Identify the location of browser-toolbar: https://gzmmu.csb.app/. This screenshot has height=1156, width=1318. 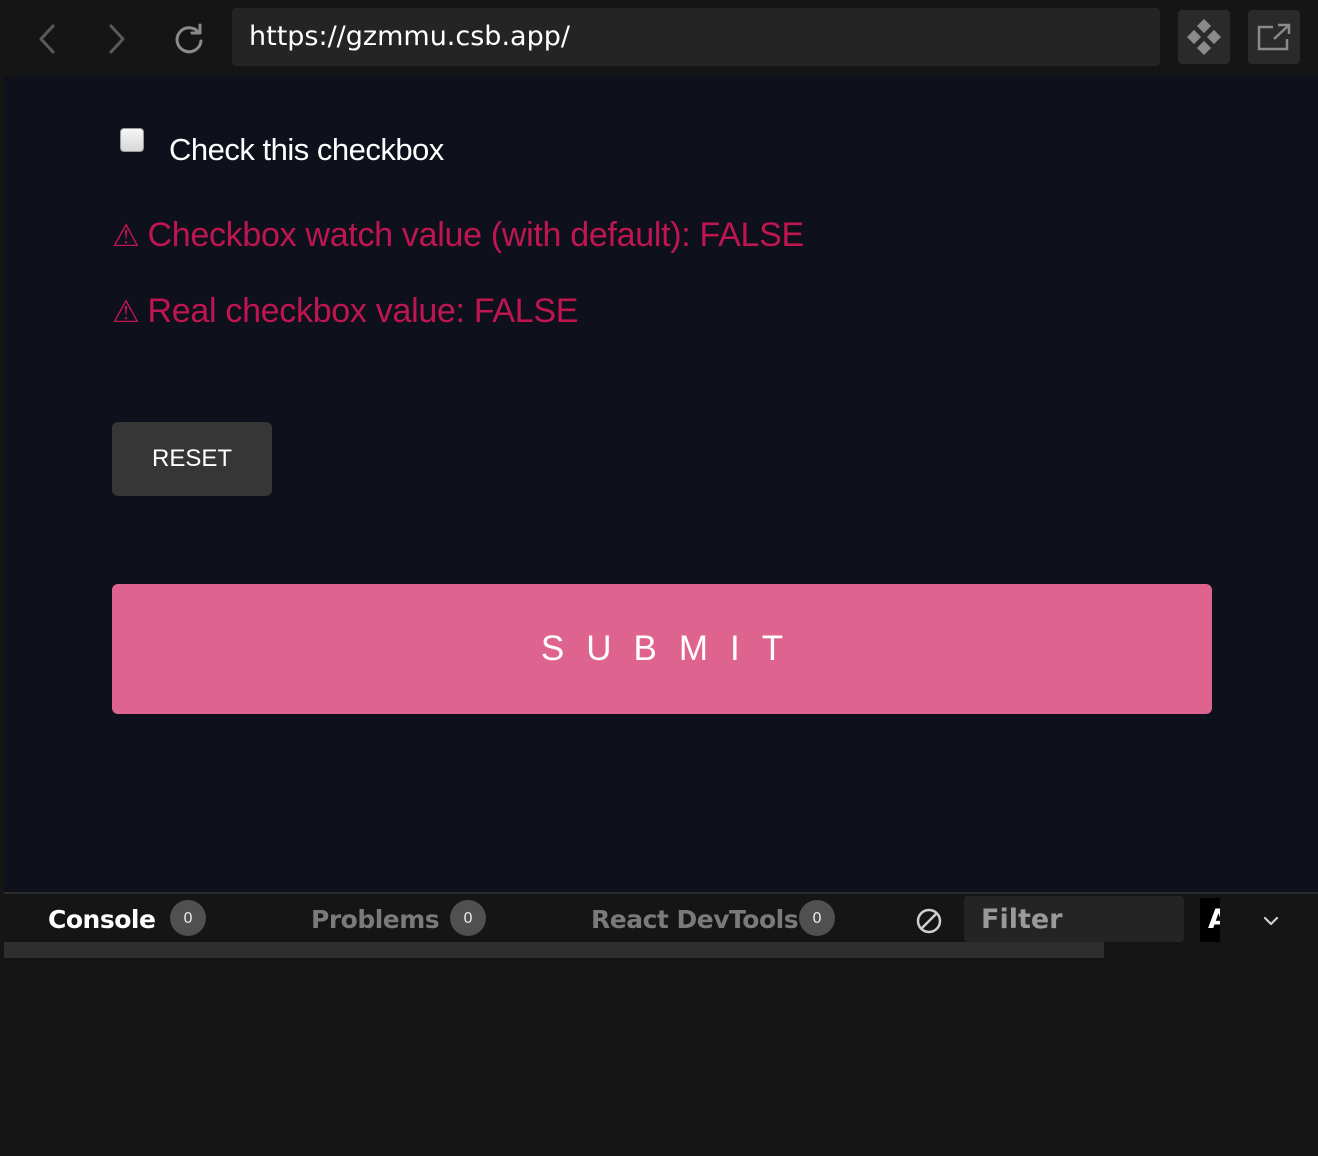
(659, 38).